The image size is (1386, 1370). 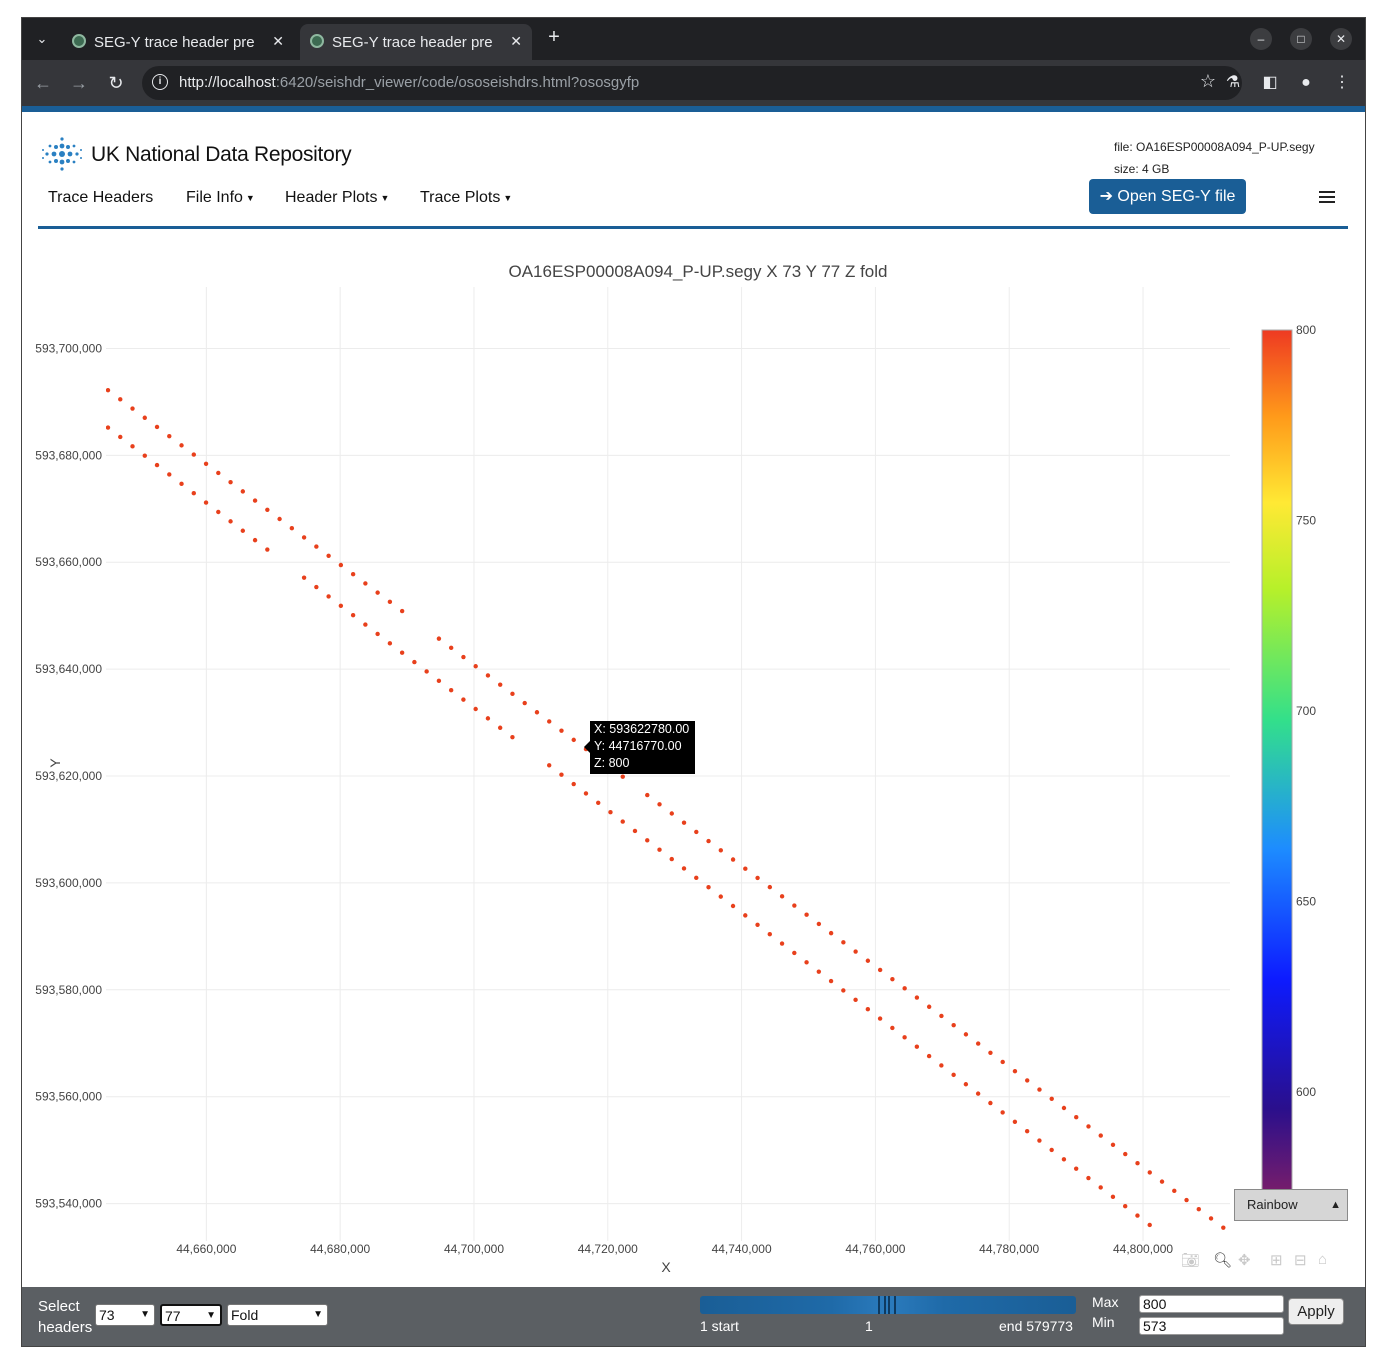 What do you see at coordinates (1341, 39) in the screenshot?
I see `window-close-icon: ✕` at bounding box center [1341, 39].